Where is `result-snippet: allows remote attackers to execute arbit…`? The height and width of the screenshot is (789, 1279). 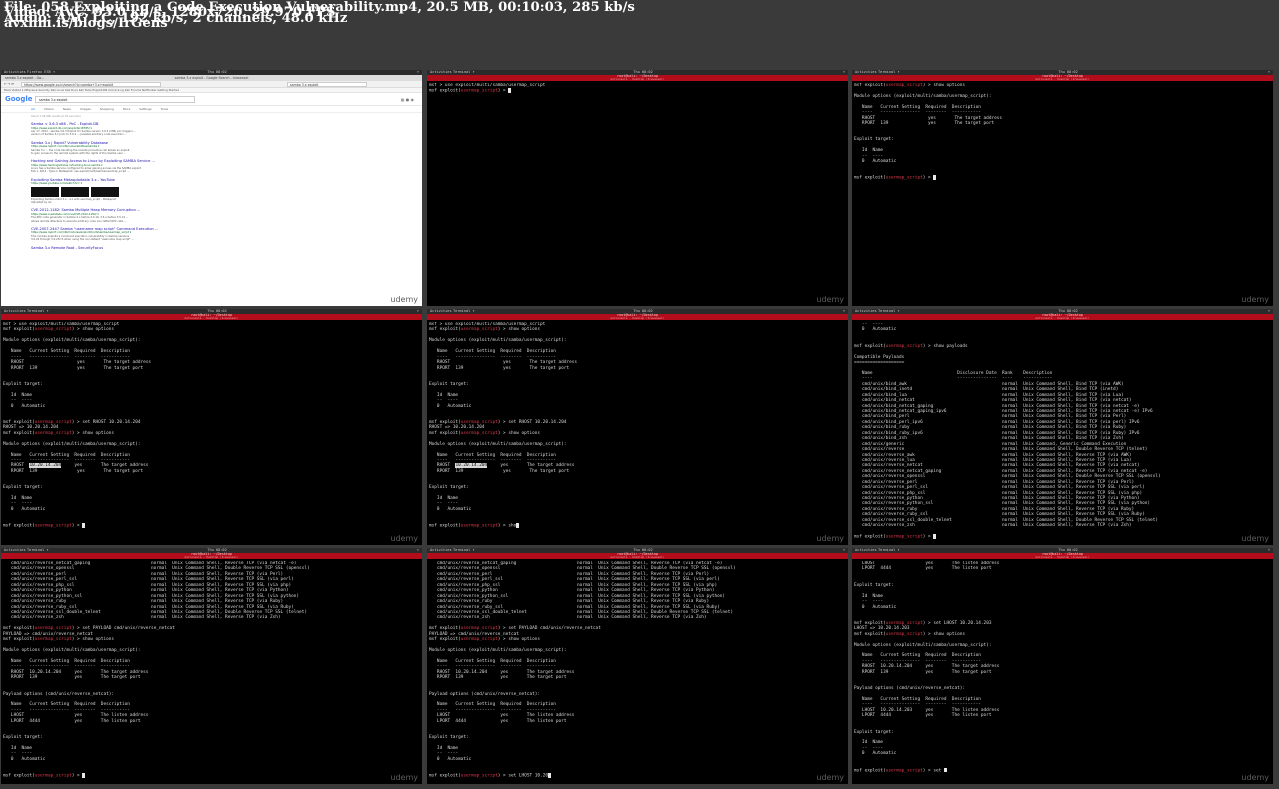
result-snippet: allows remote attackers to execute arbit… is located at coordinates (79, 221).